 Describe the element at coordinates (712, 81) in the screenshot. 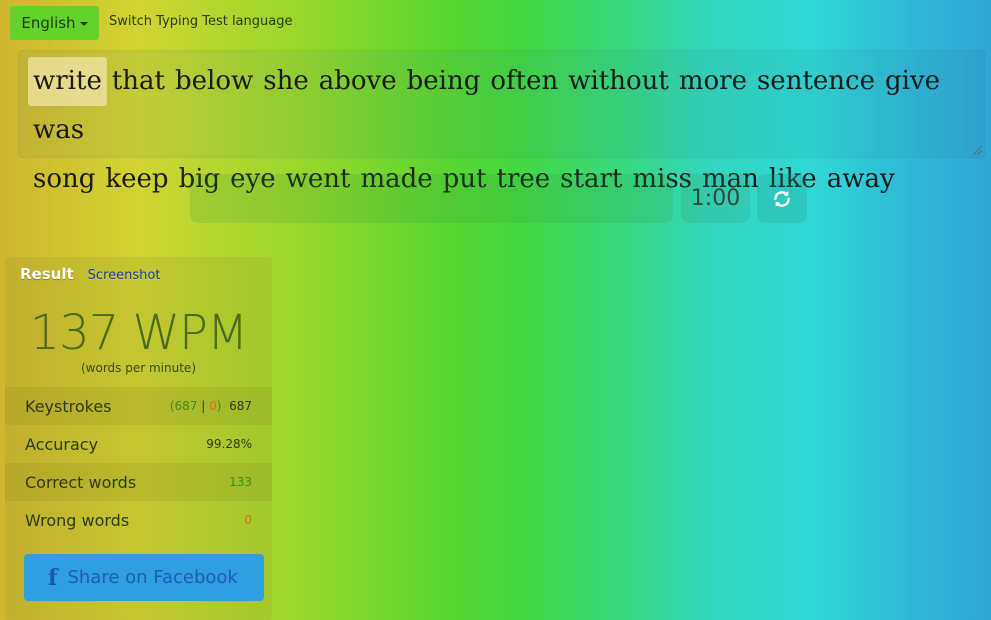

I see `word: more` at that location.